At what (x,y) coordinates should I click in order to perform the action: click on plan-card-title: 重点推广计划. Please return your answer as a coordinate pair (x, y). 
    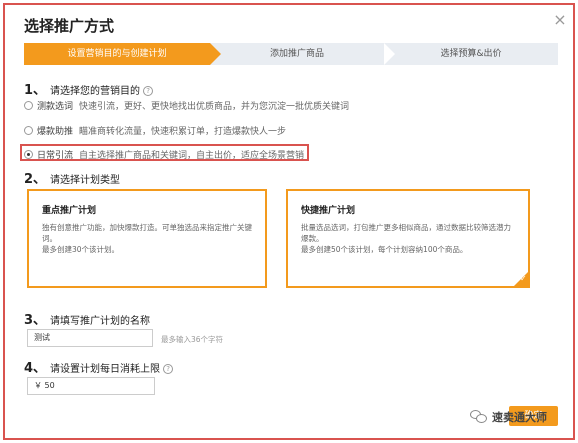
    Looking at the image, I should click on (69, 211).